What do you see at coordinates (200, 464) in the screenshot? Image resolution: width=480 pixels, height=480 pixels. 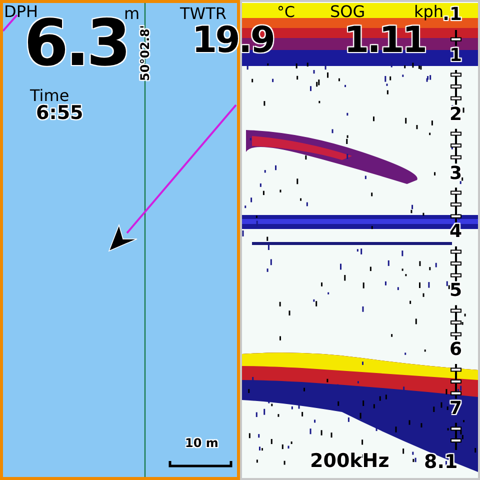 I see `scale-bar-icon` at bounding box center [200, 464].